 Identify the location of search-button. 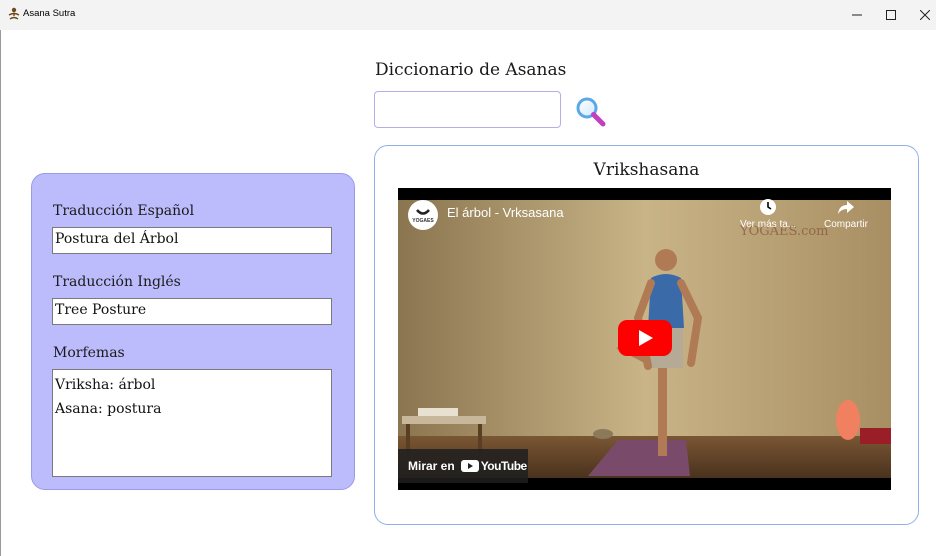
(591, 112).